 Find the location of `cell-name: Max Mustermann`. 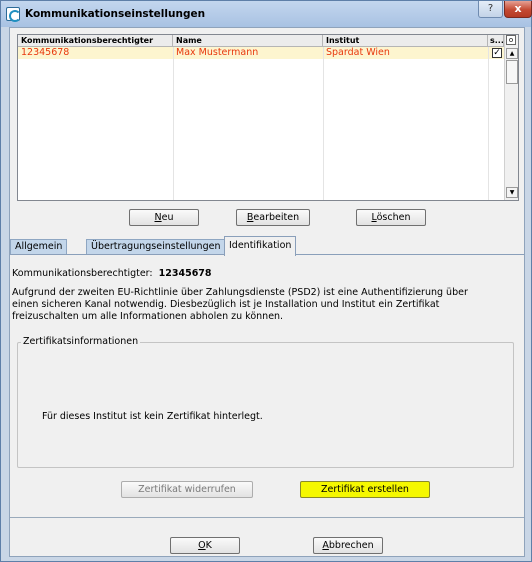

cell-name: Max Mustermann is located at coordinates (217, 52).